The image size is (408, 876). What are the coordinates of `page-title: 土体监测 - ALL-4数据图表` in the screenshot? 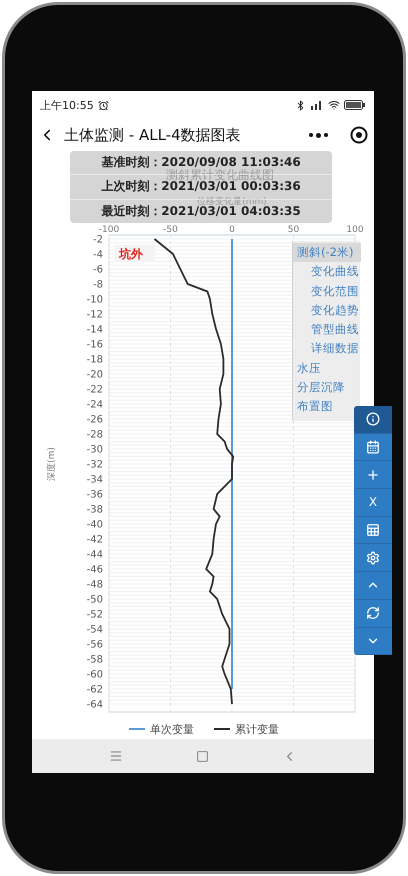 It's located at (152, 135).